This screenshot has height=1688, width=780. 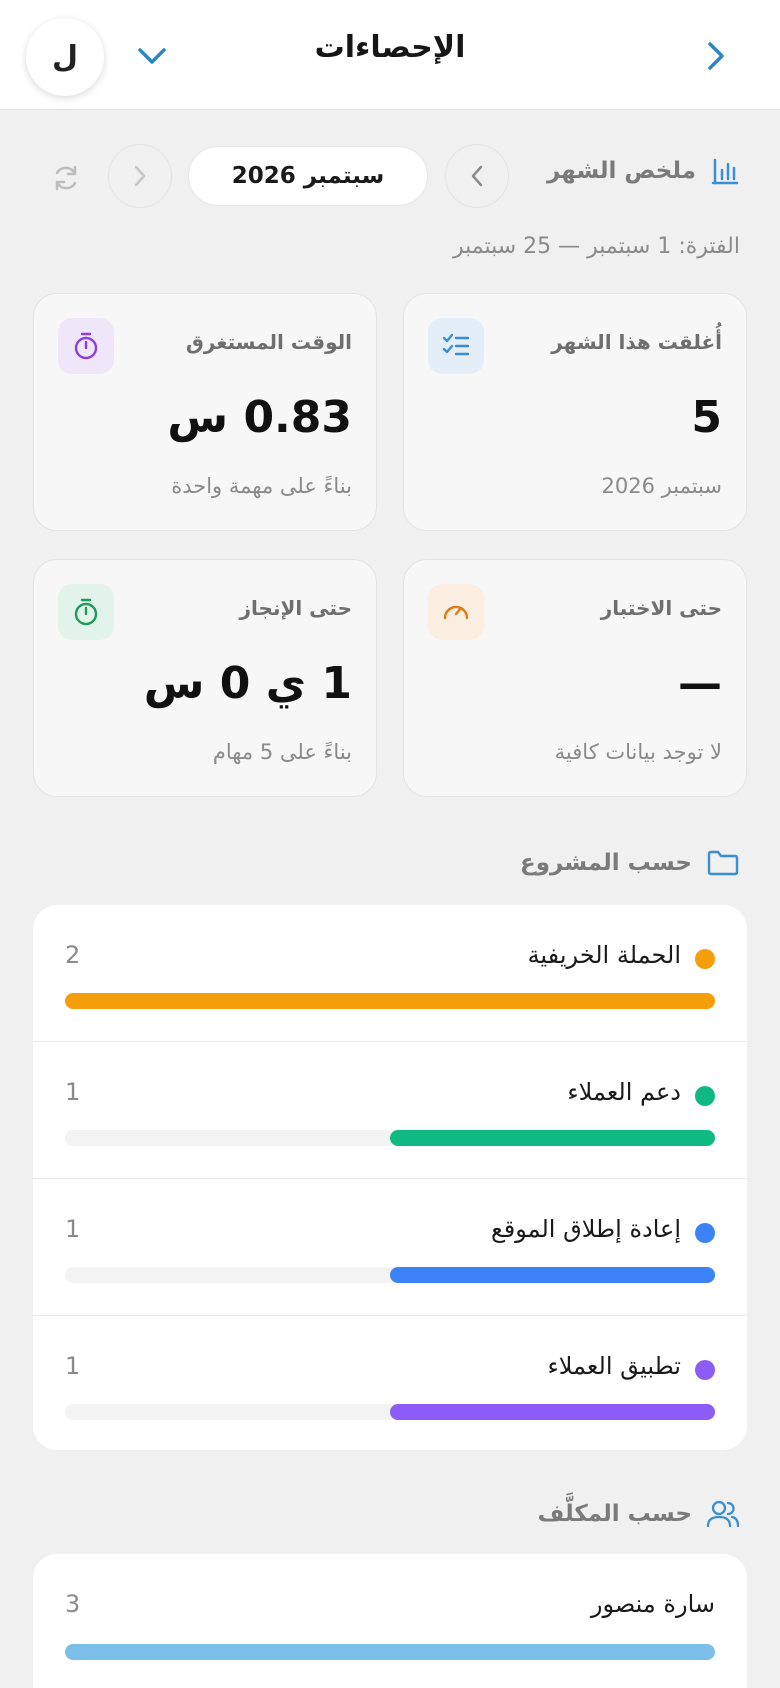 What do you see at coordinates (723, 1514) in the screenshot?
I see `users-icon` at bounding box center [723, 1514].